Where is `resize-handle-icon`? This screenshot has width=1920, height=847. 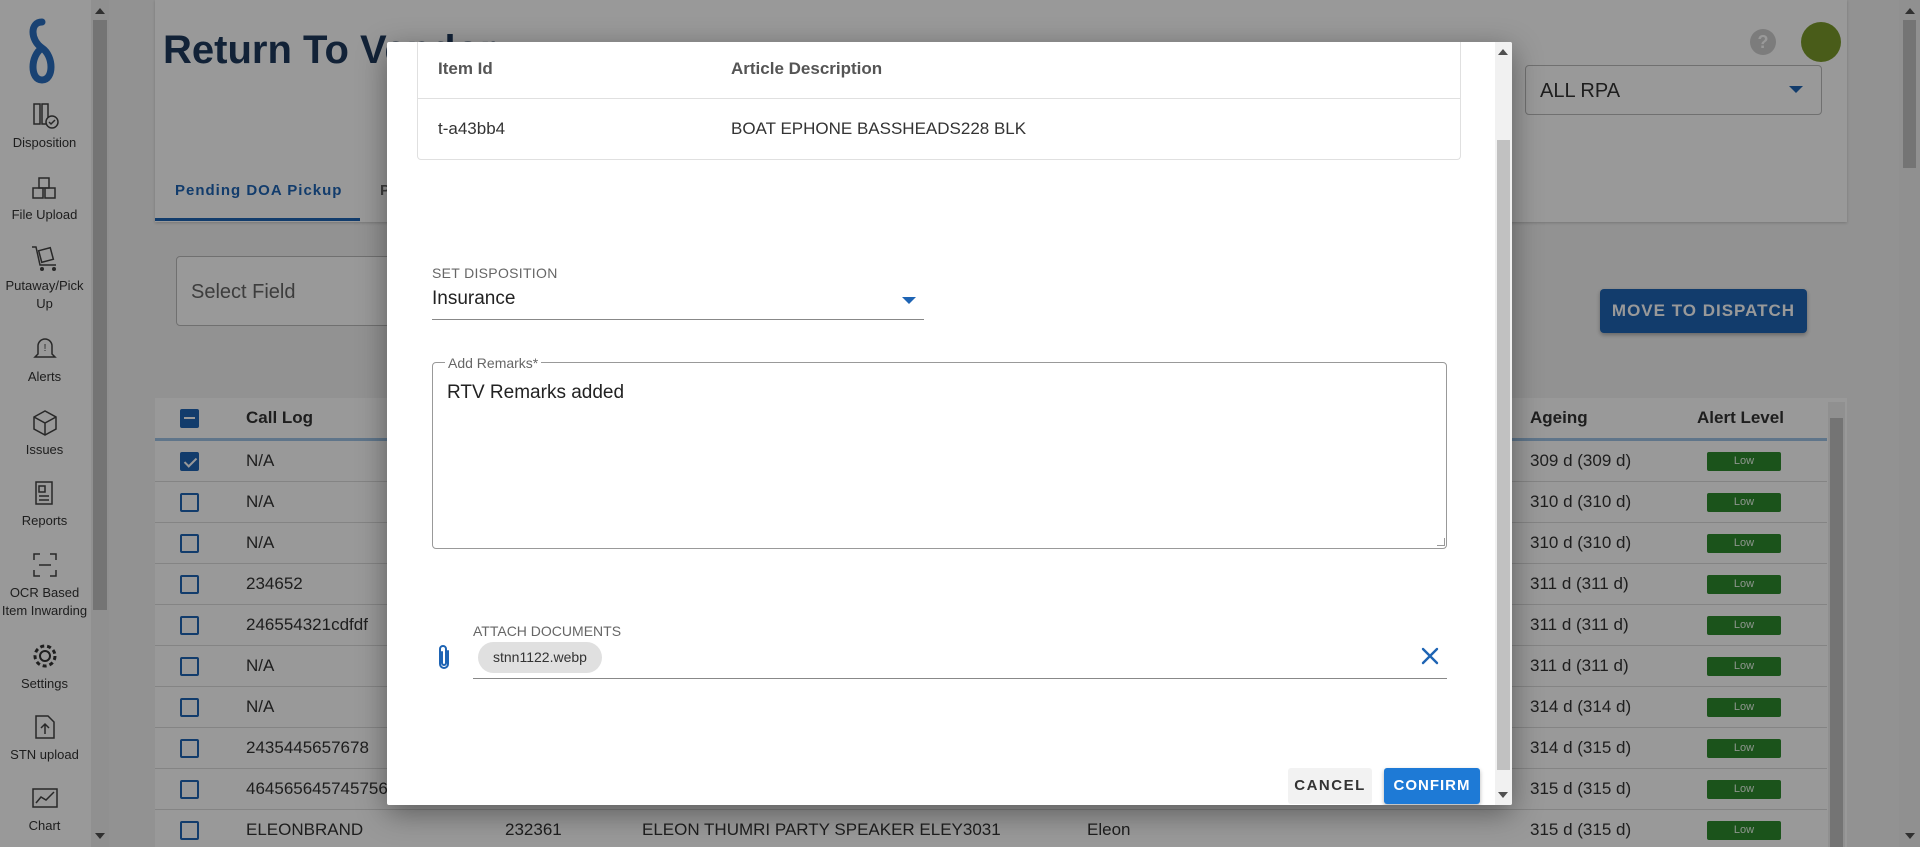 resize-handle-icon is located at coordinates (1441, 542).